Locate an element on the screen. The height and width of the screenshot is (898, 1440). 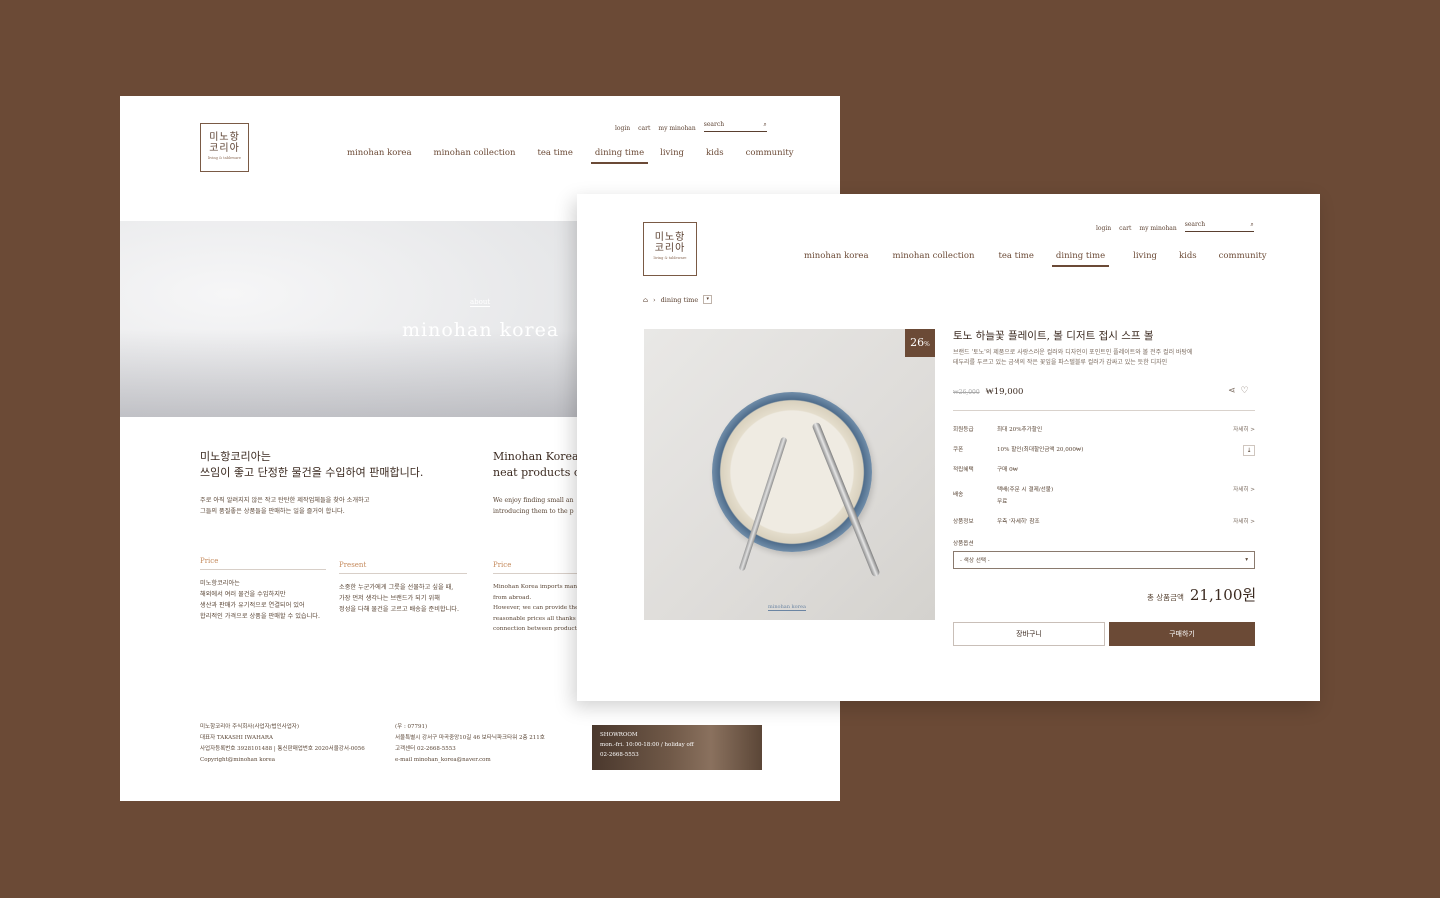
home-icon: ⌂ is located at coordinates (645, 300).